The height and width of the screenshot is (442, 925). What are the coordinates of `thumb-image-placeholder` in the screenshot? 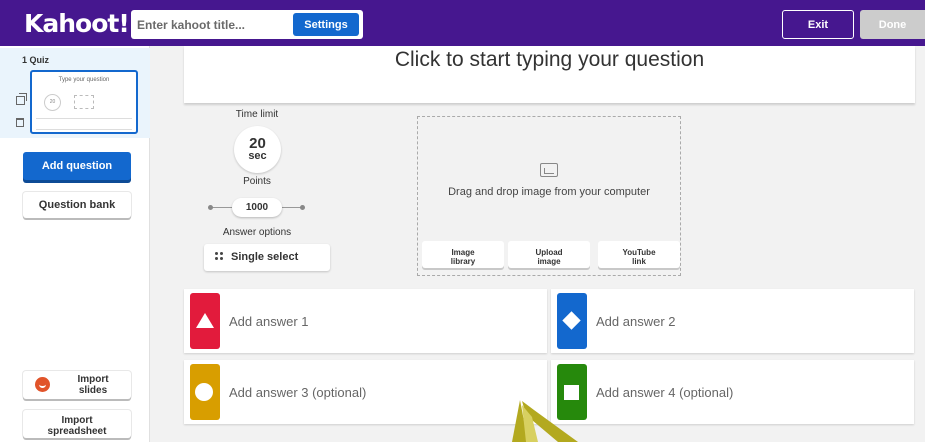 It's located at (84, 102).